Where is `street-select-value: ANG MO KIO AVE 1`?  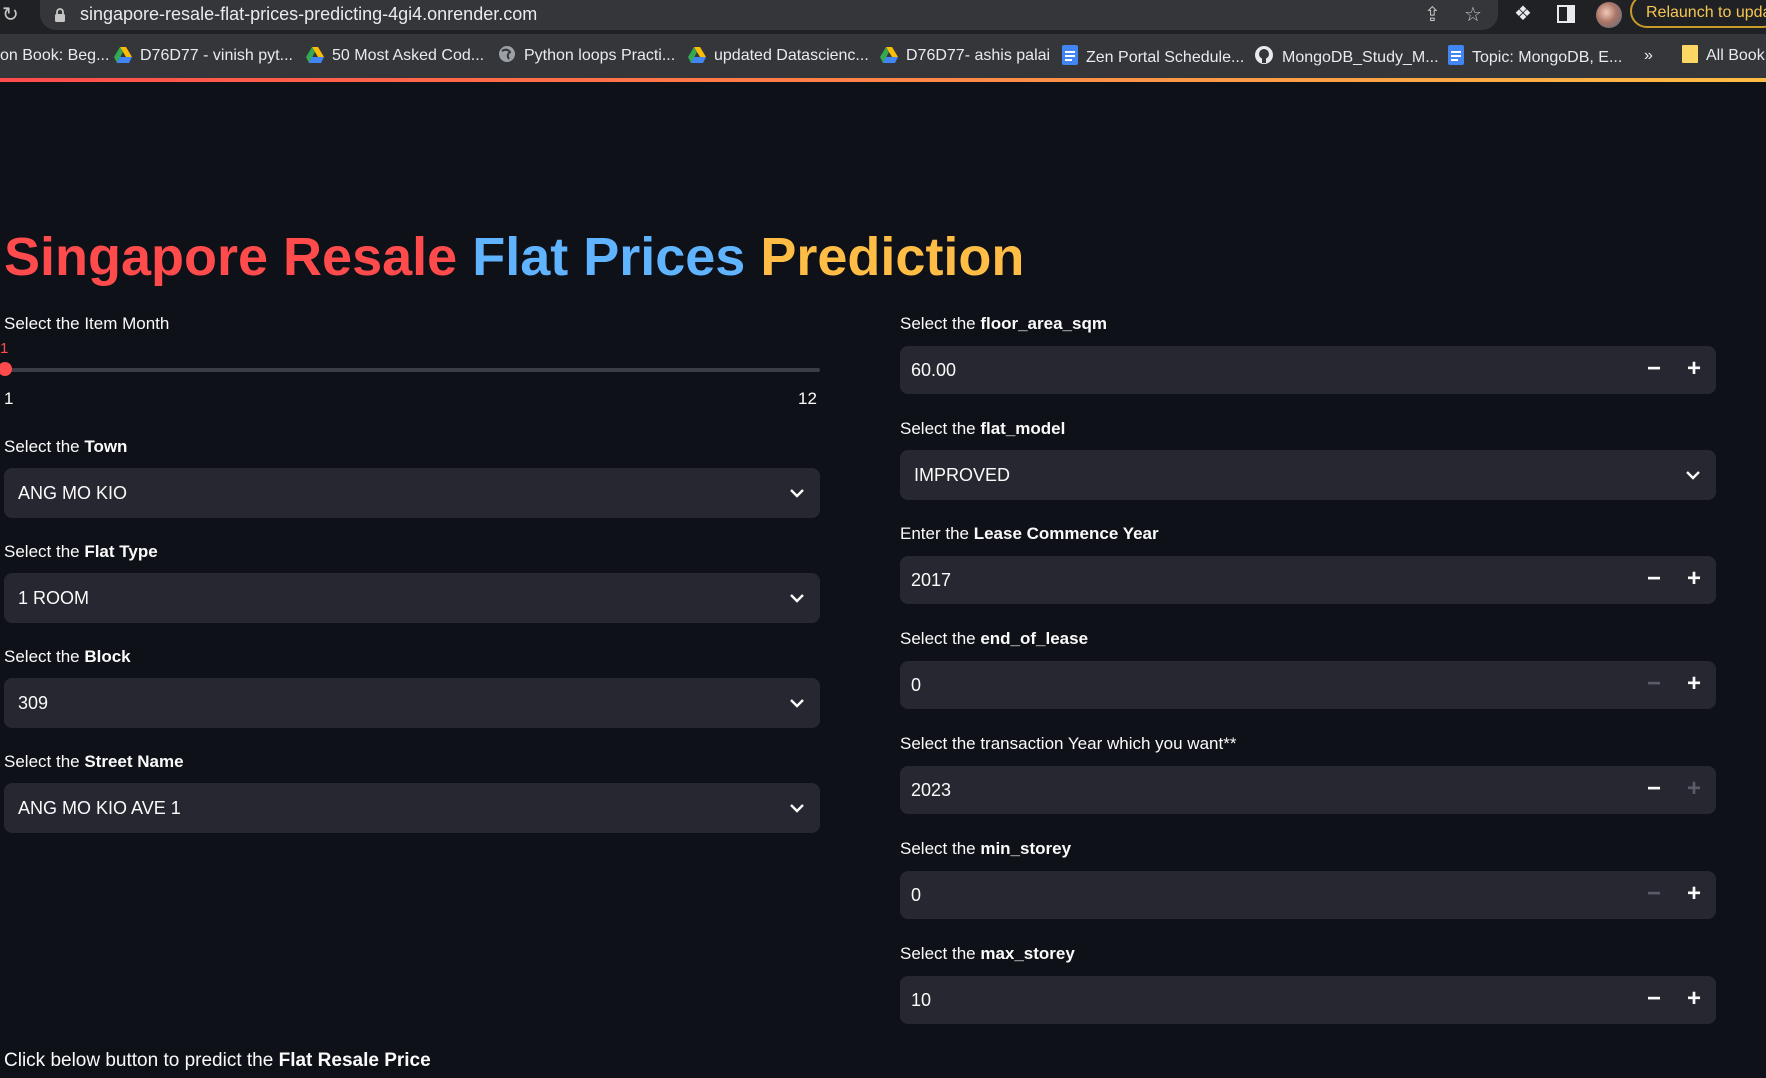 street-select-value: ANG MO KIO AVE 1 is located at coordinates (99, 808).